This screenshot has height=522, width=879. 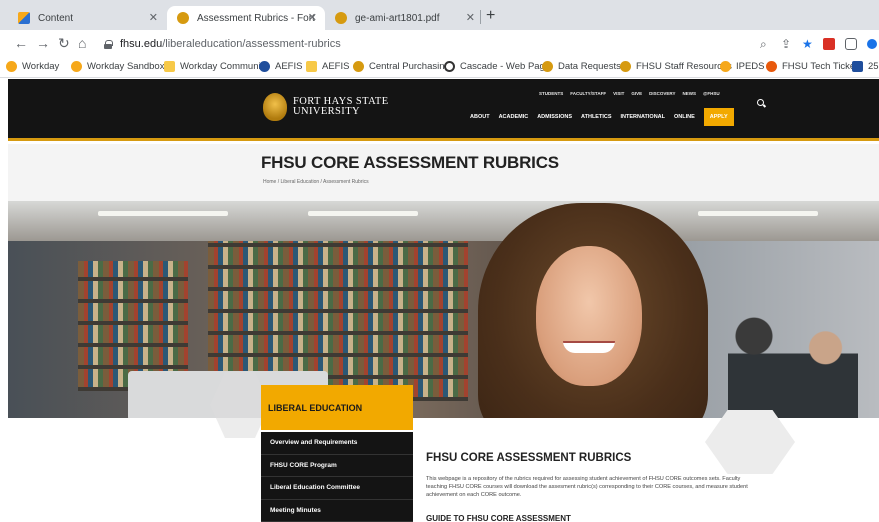 What do you see at coordinates (793, 359) in the screenshot?
I see `hero-background-people` at bounding box center [793, 359].